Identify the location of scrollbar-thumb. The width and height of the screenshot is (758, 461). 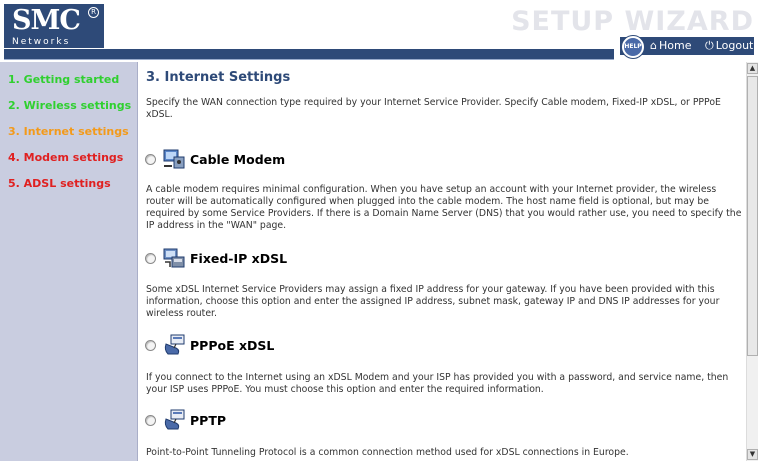
(752, 216).